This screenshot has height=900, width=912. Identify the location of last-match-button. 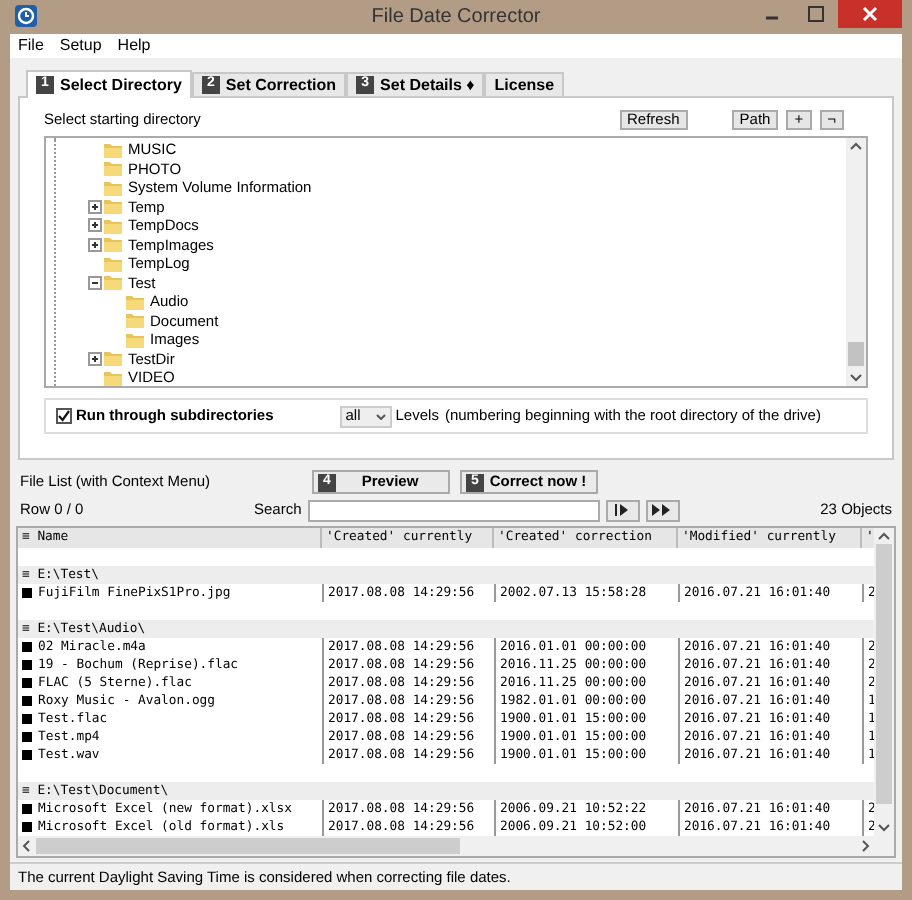
(662, 510).